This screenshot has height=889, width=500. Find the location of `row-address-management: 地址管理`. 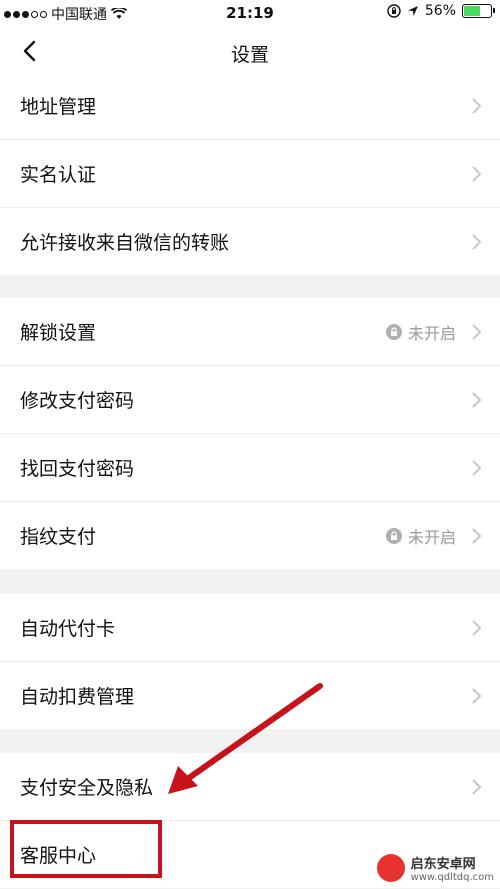

row-address-management: 地址管理 is located at coordinates (250, 106).